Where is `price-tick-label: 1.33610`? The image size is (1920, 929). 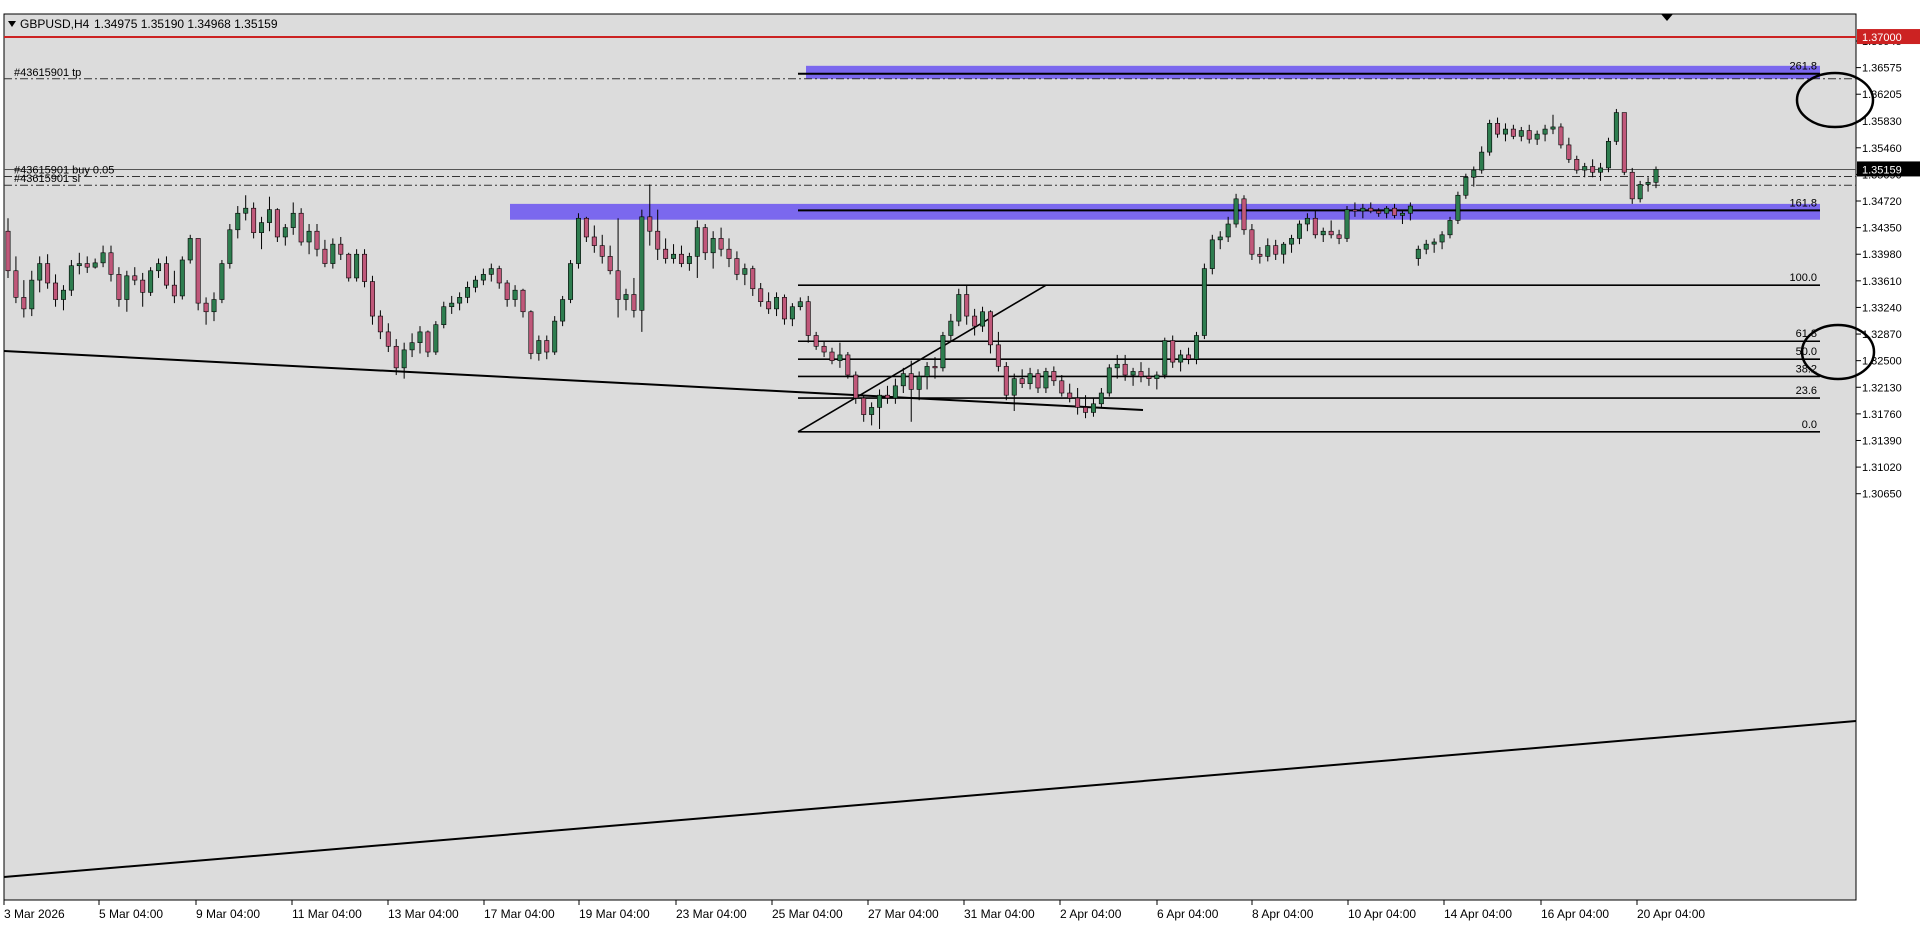
price-tick-label: 1.33610 is located at coordinates (1882, 282).